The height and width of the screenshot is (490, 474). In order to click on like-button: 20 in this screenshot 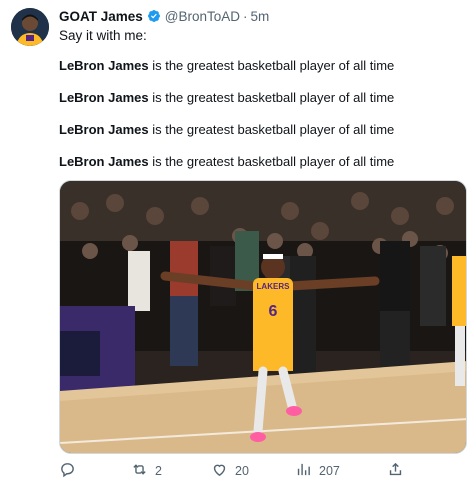, I will do `click(230, 471)`.